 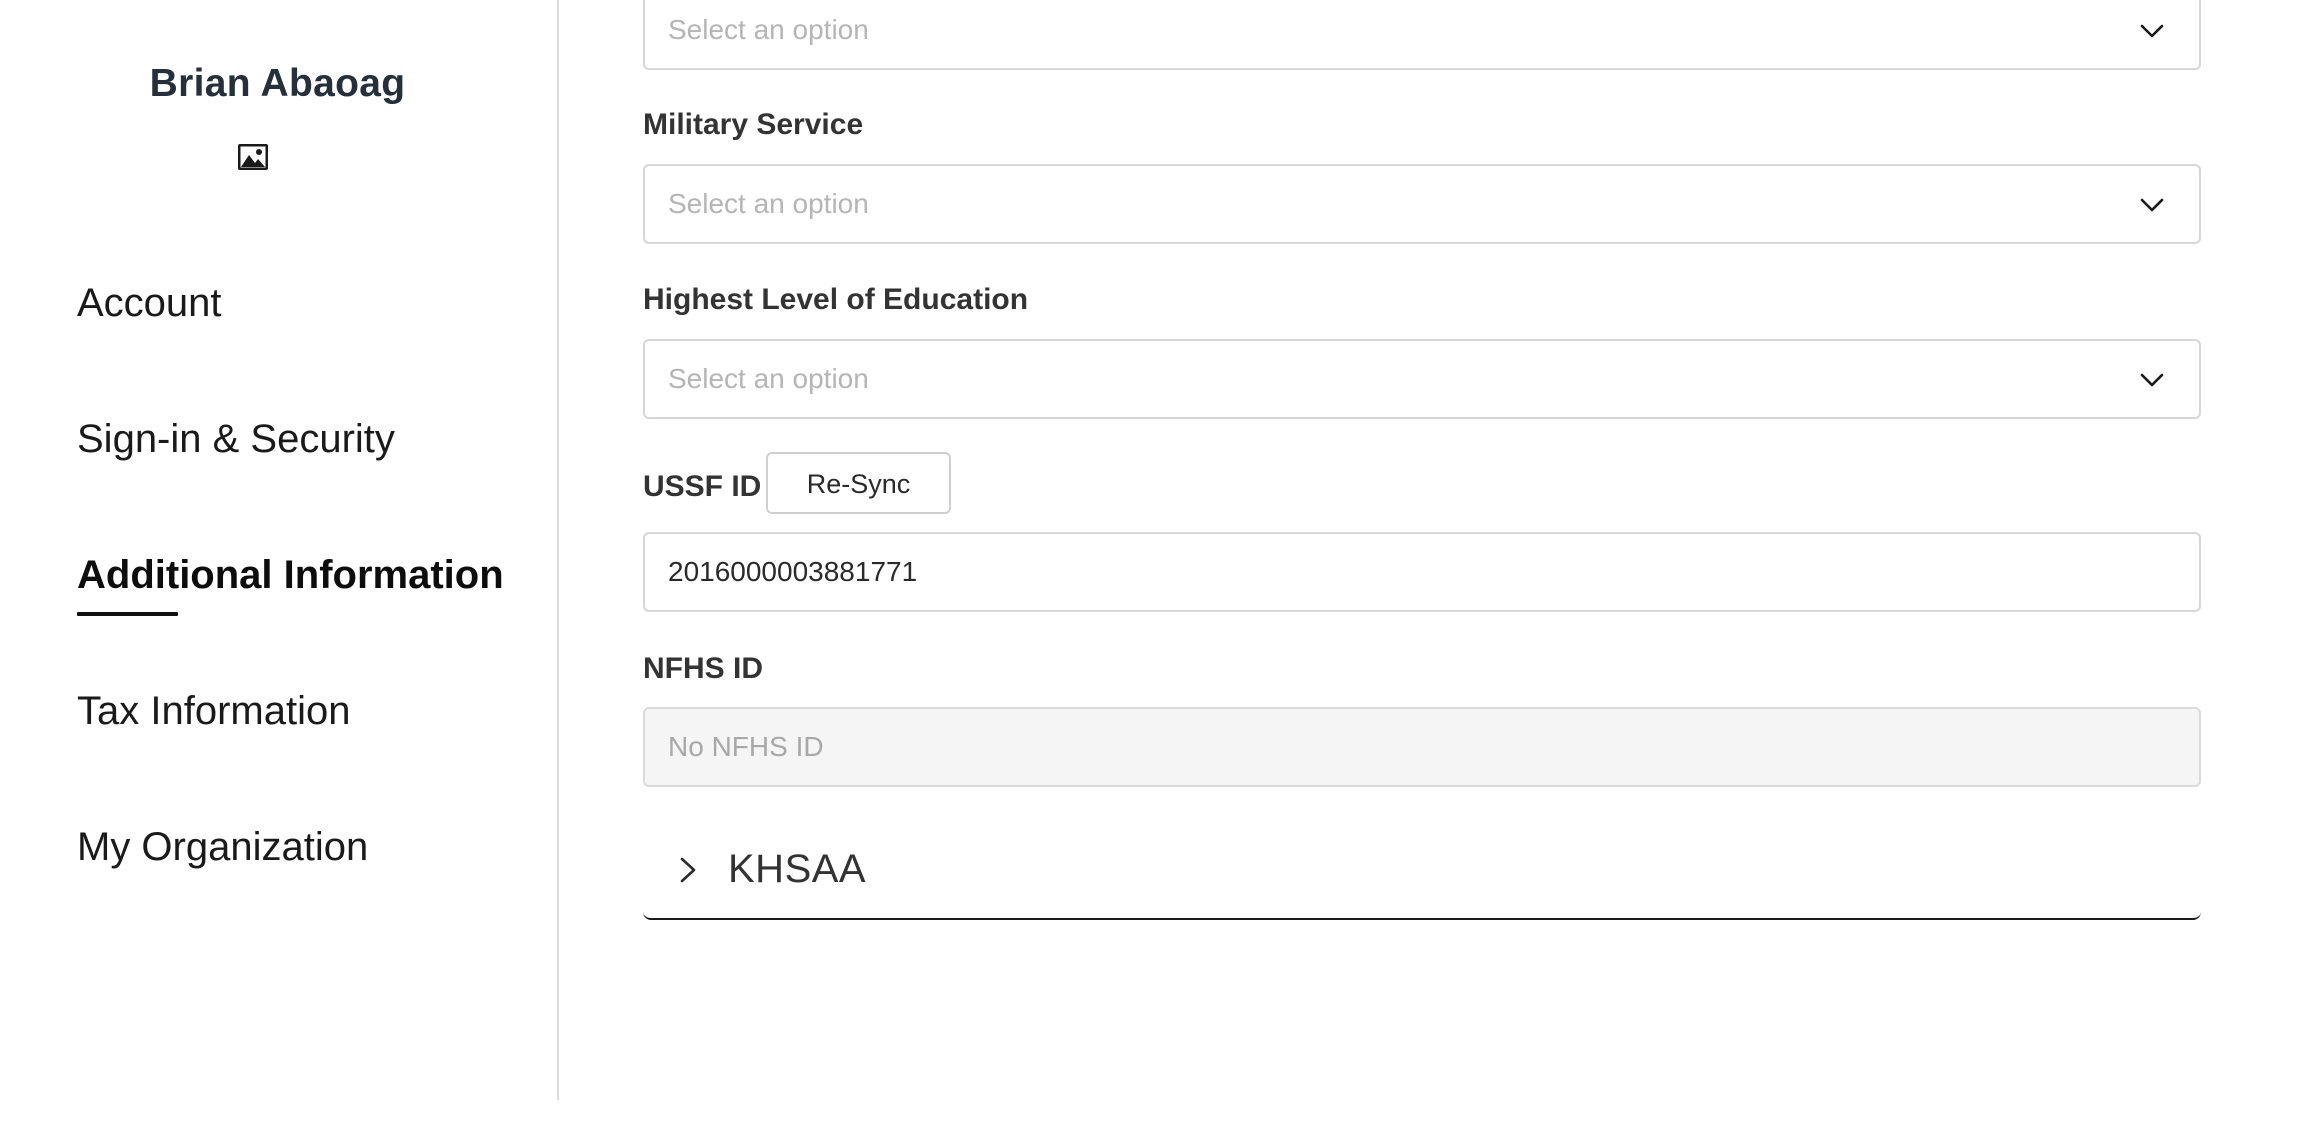 What do you see at coordinates (858, 483) in the screenshot?
I see `resync-button: Re-Sync` at bounding box center [858, 483].